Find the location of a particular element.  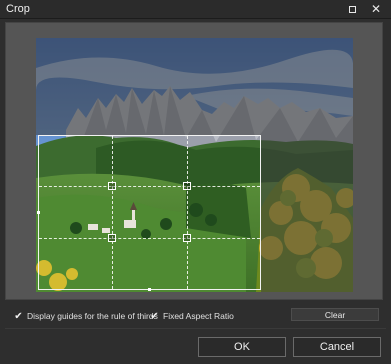

cancel-button: Cancel is located at coordinates (337, 347).